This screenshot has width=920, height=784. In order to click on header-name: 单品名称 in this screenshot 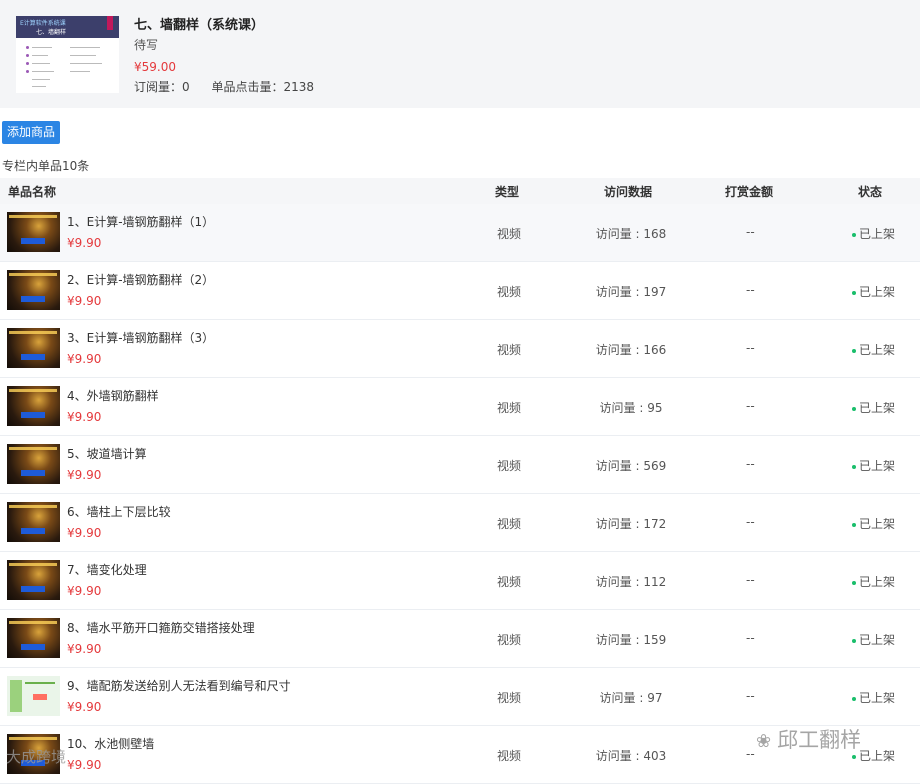, I will do `click(32, 192)`.